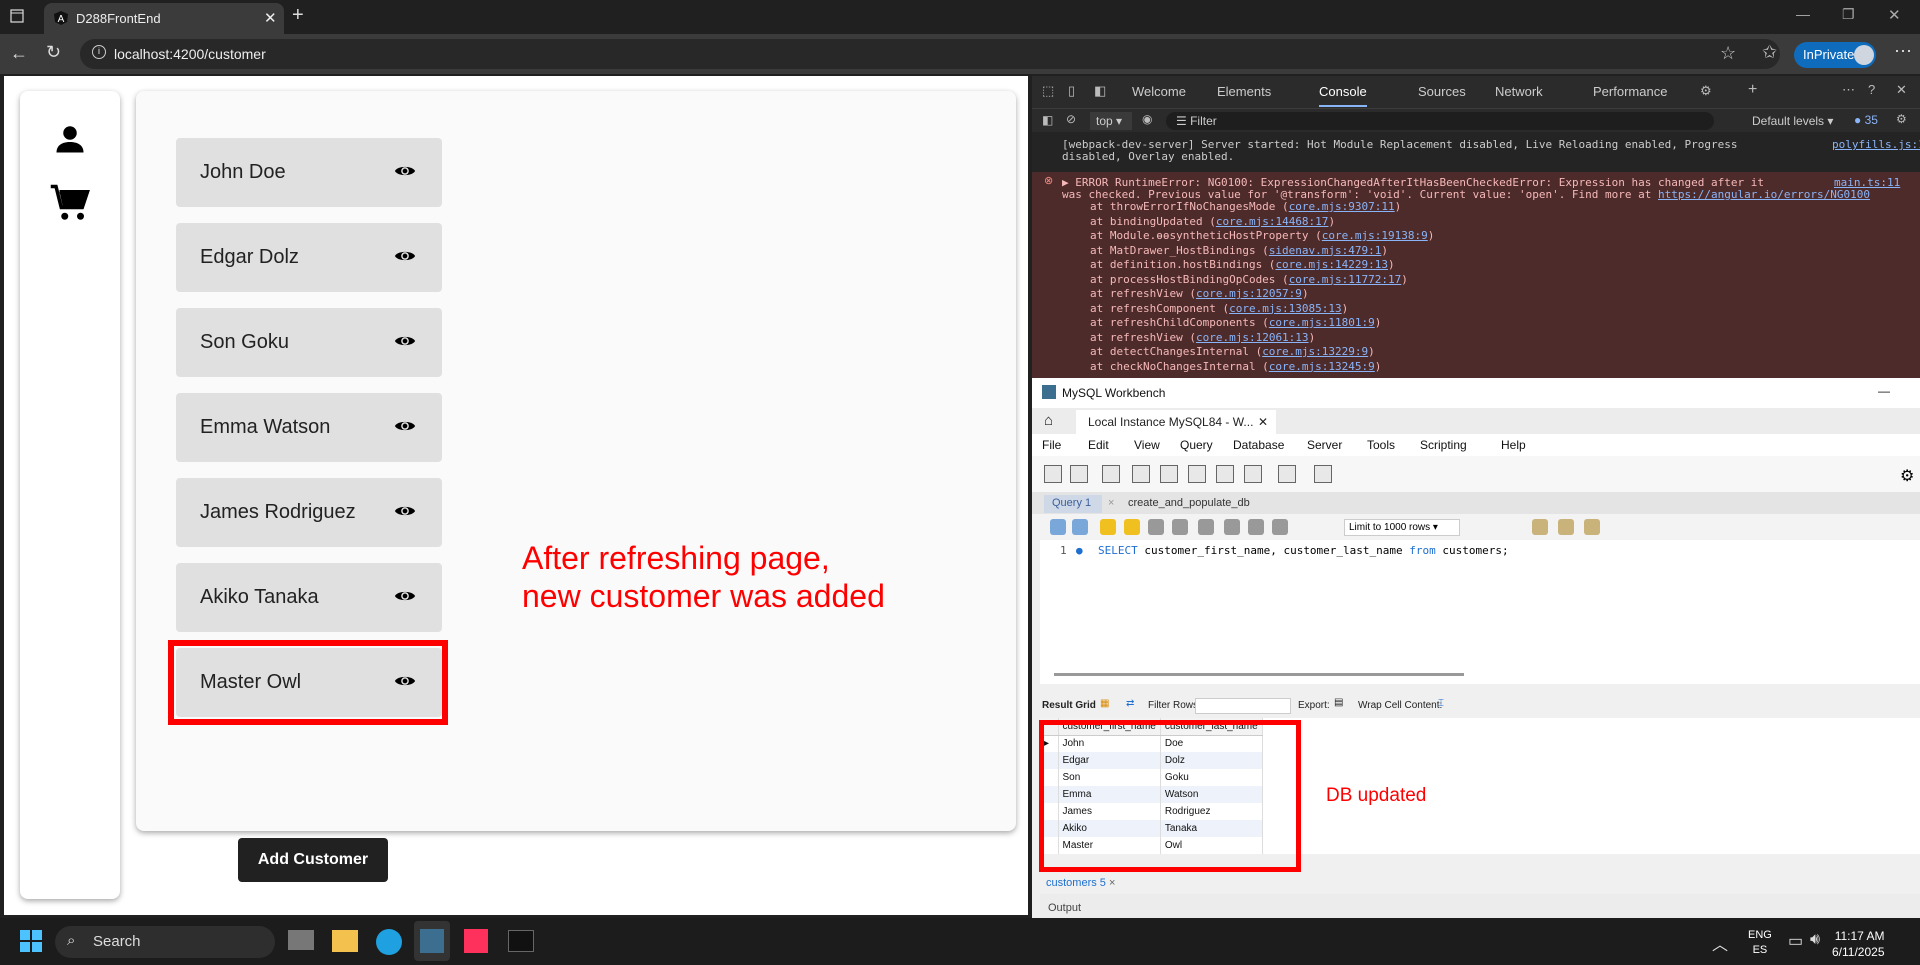 The width and height of the screenshot is (1920, 965). I want to click on network-icon: ▭, so click(1795, 941).